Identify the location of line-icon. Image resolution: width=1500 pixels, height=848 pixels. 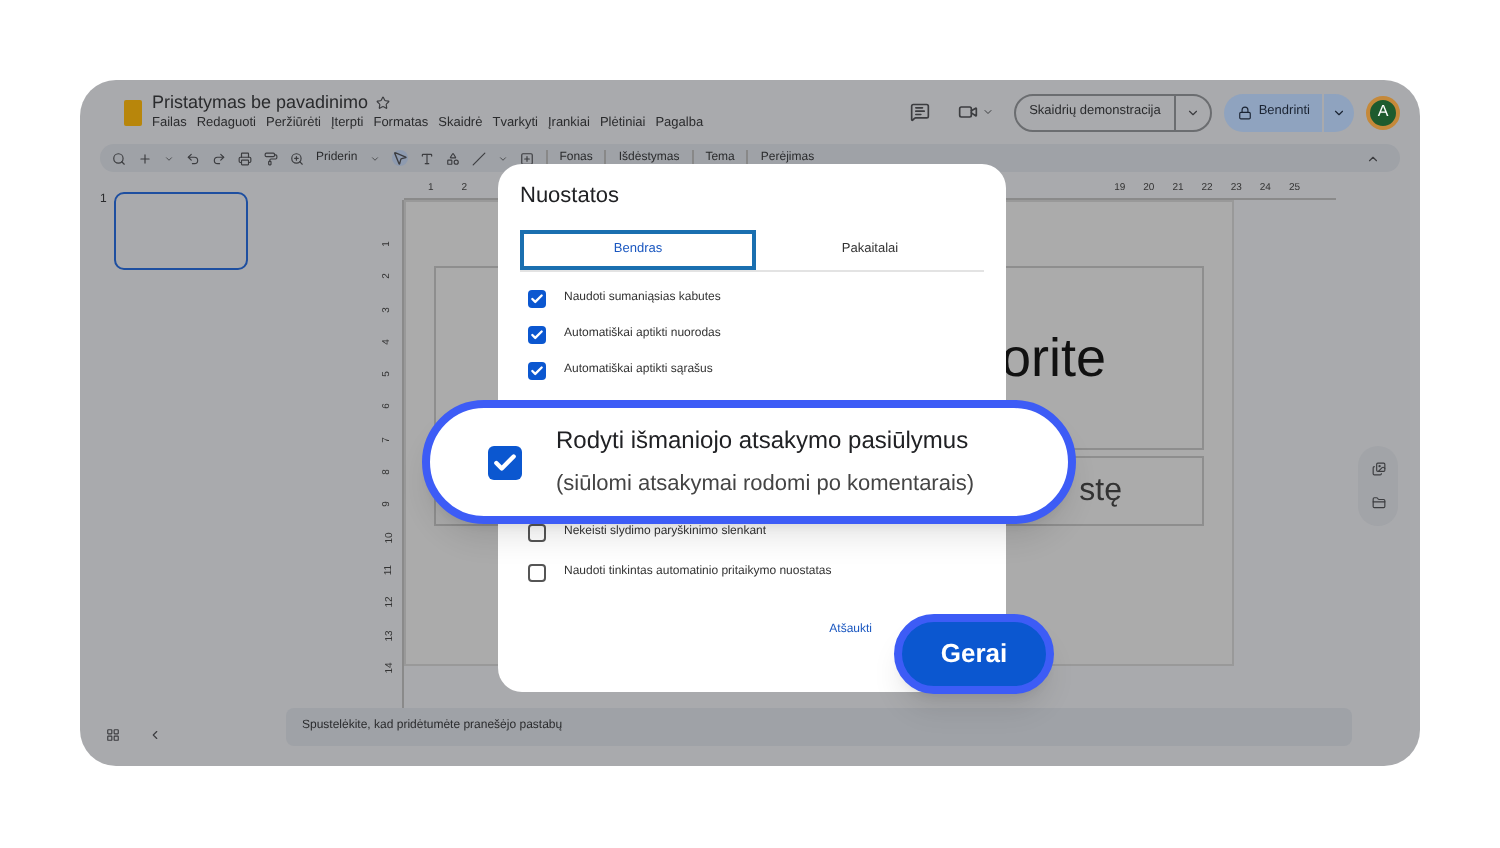
(478, 158).